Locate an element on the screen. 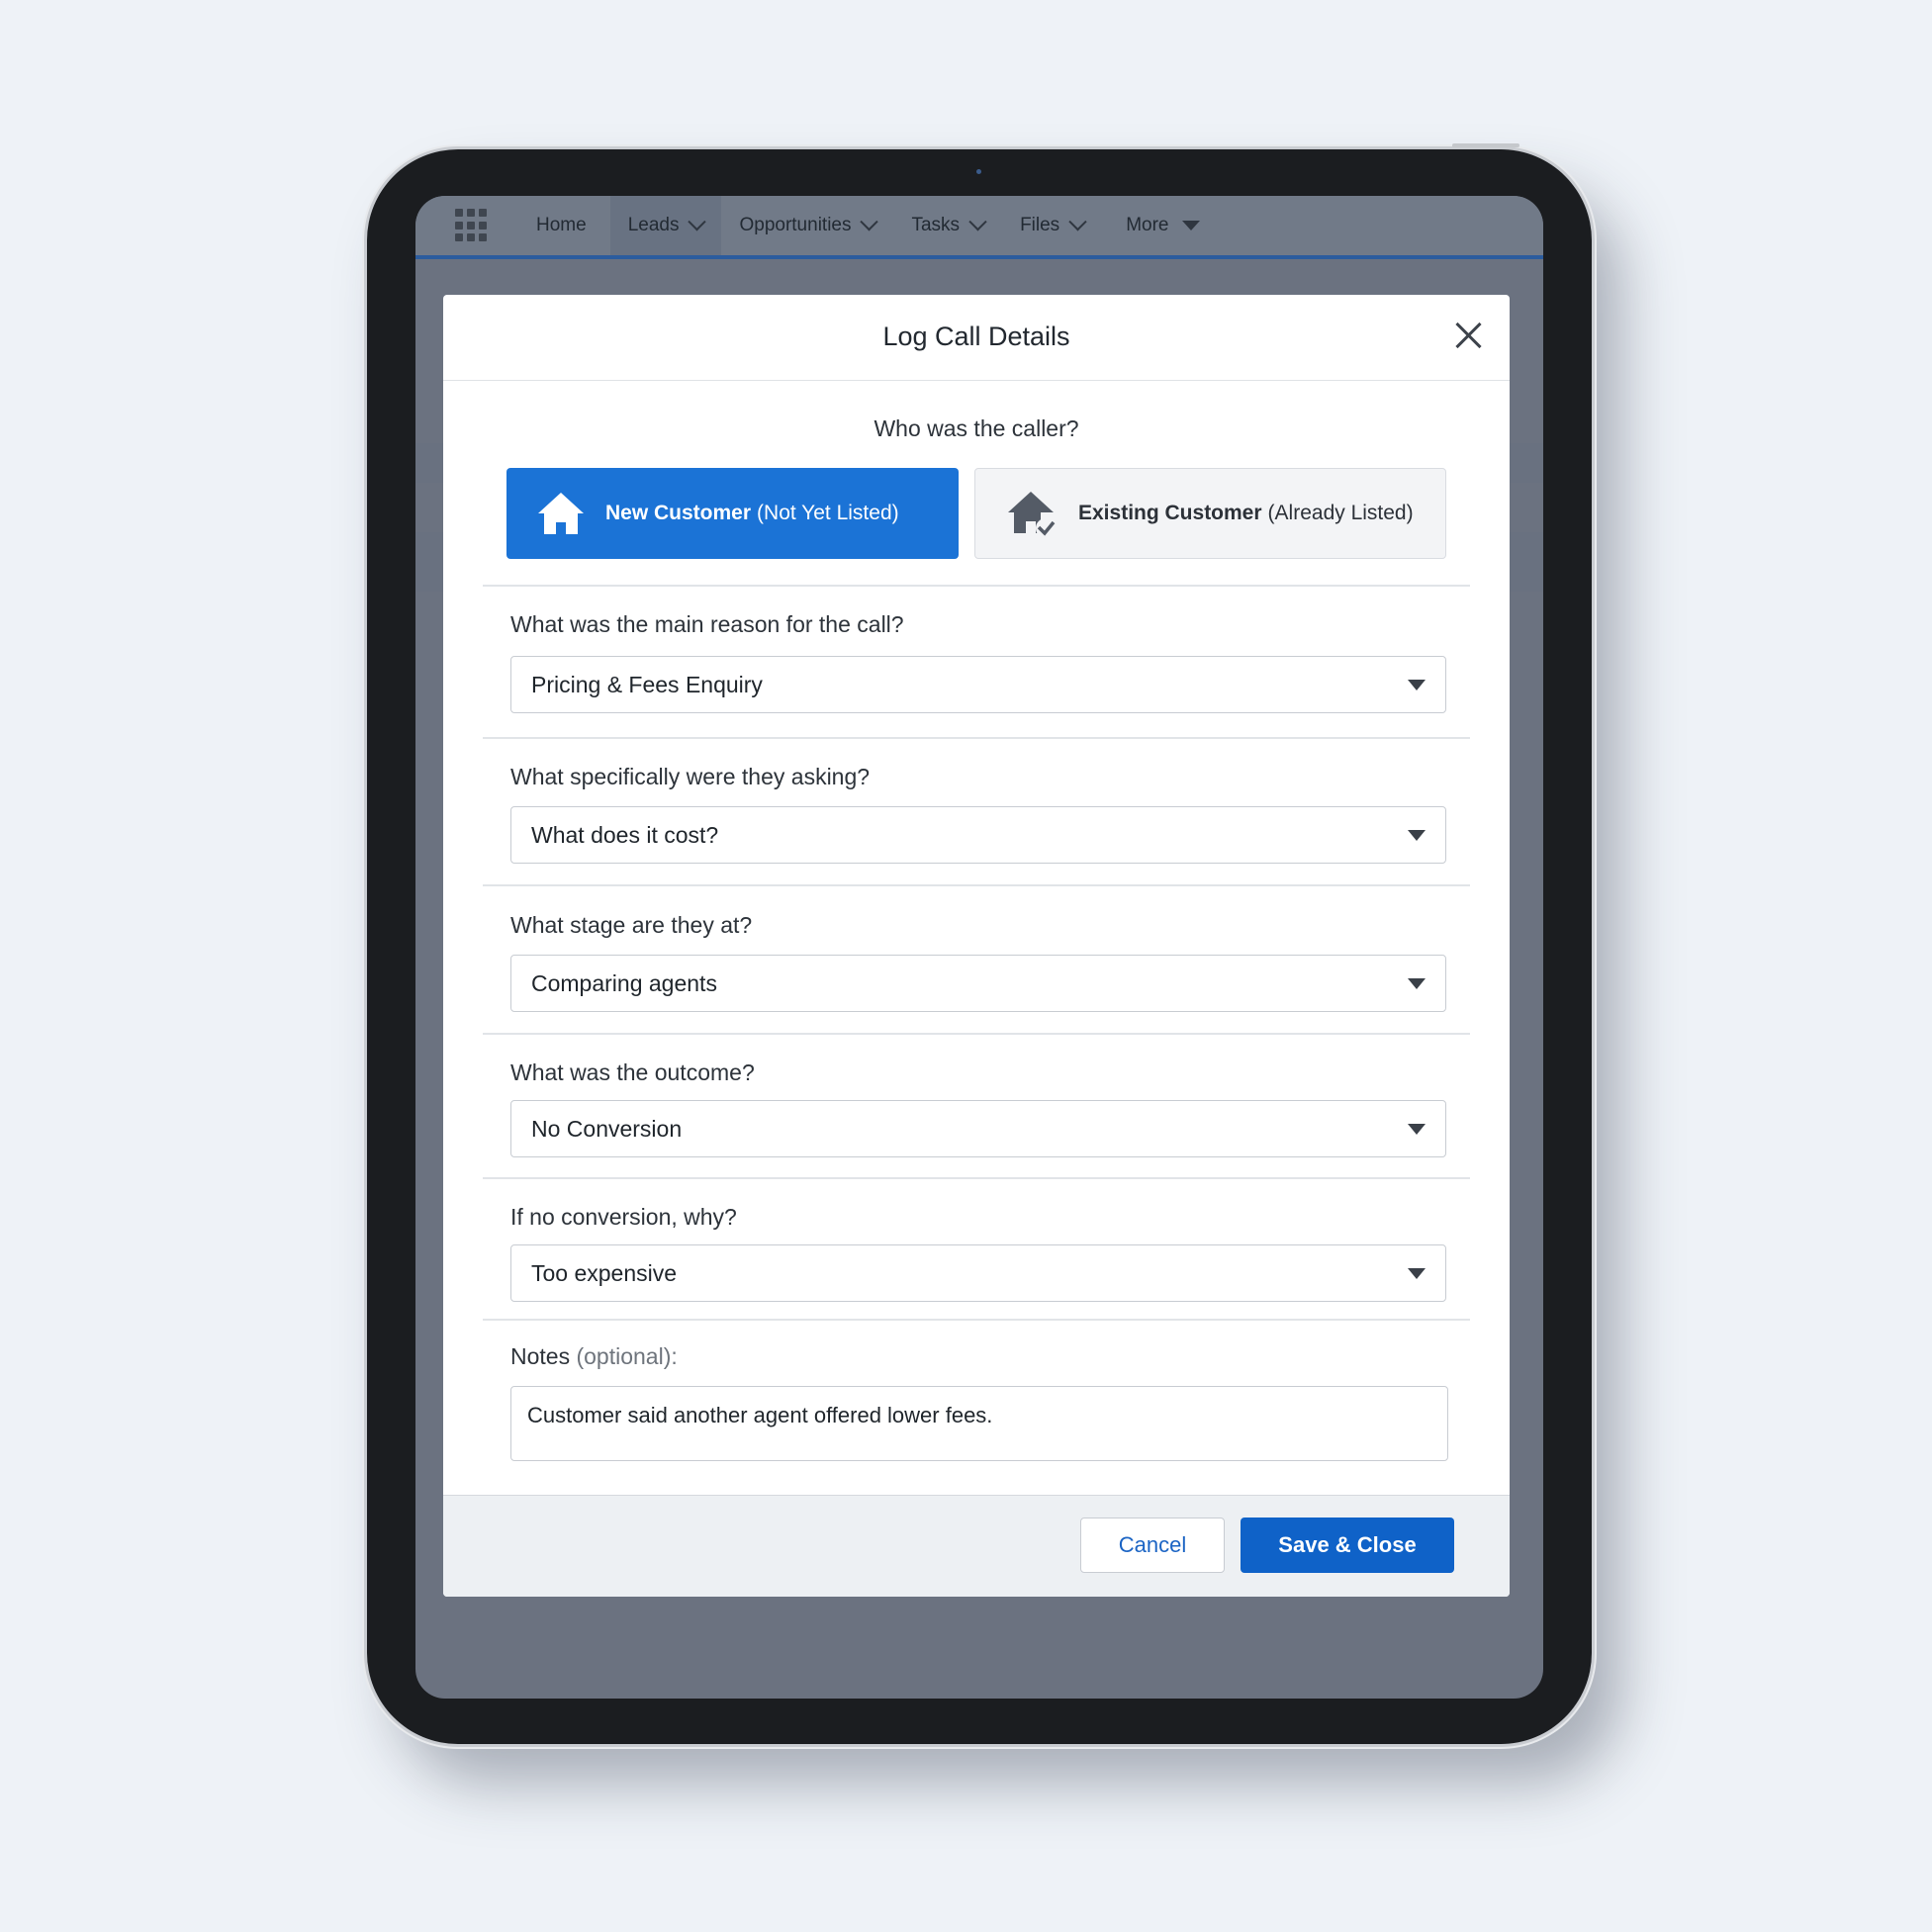 Image resolution: width=1932 pixels, height=1932 pixels. nav-label: Leads is located at coordinates (653, 225).